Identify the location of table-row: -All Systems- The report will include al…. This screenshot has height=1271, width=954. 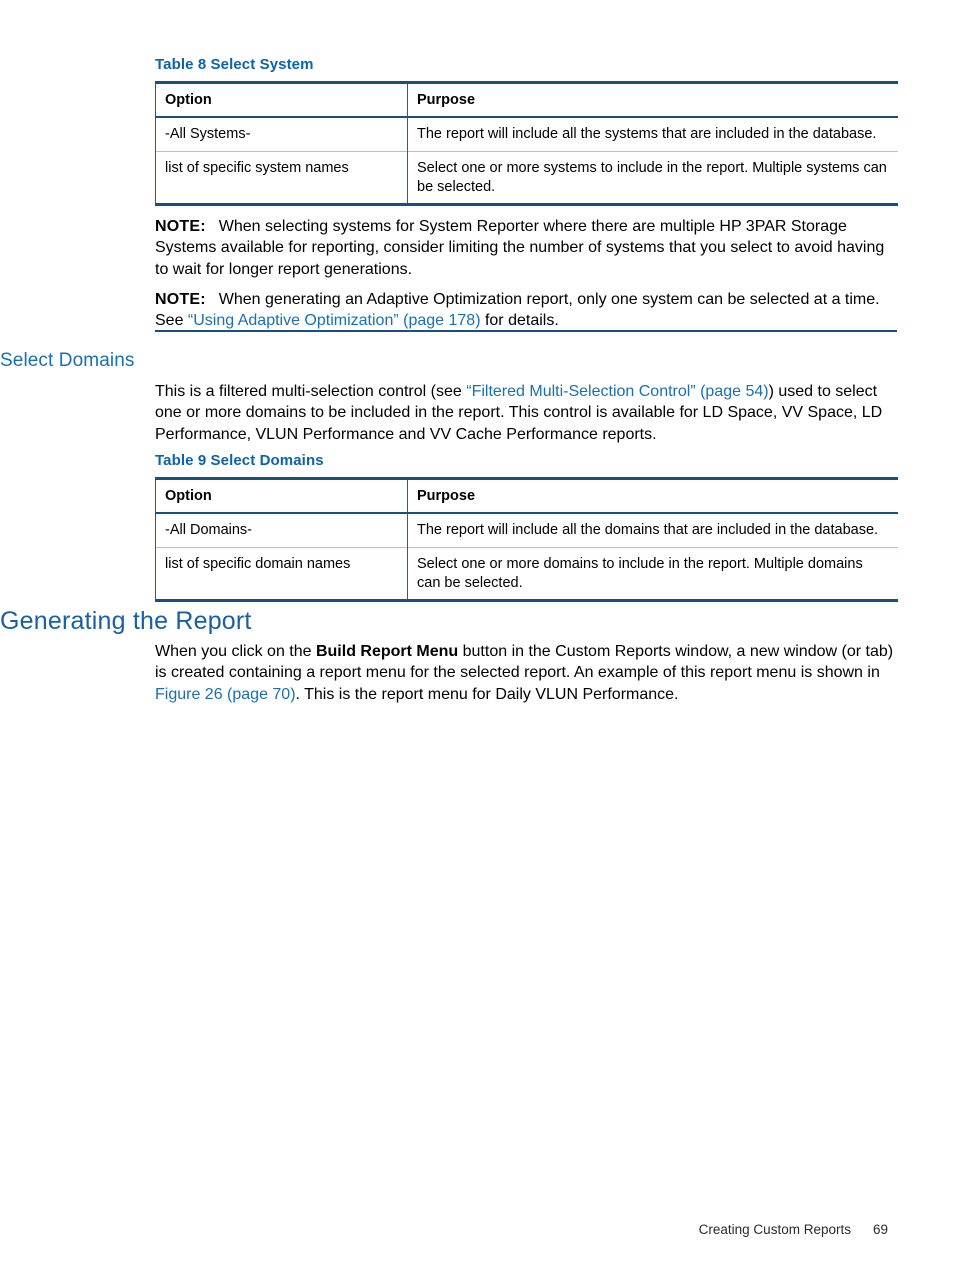
(526, 134).